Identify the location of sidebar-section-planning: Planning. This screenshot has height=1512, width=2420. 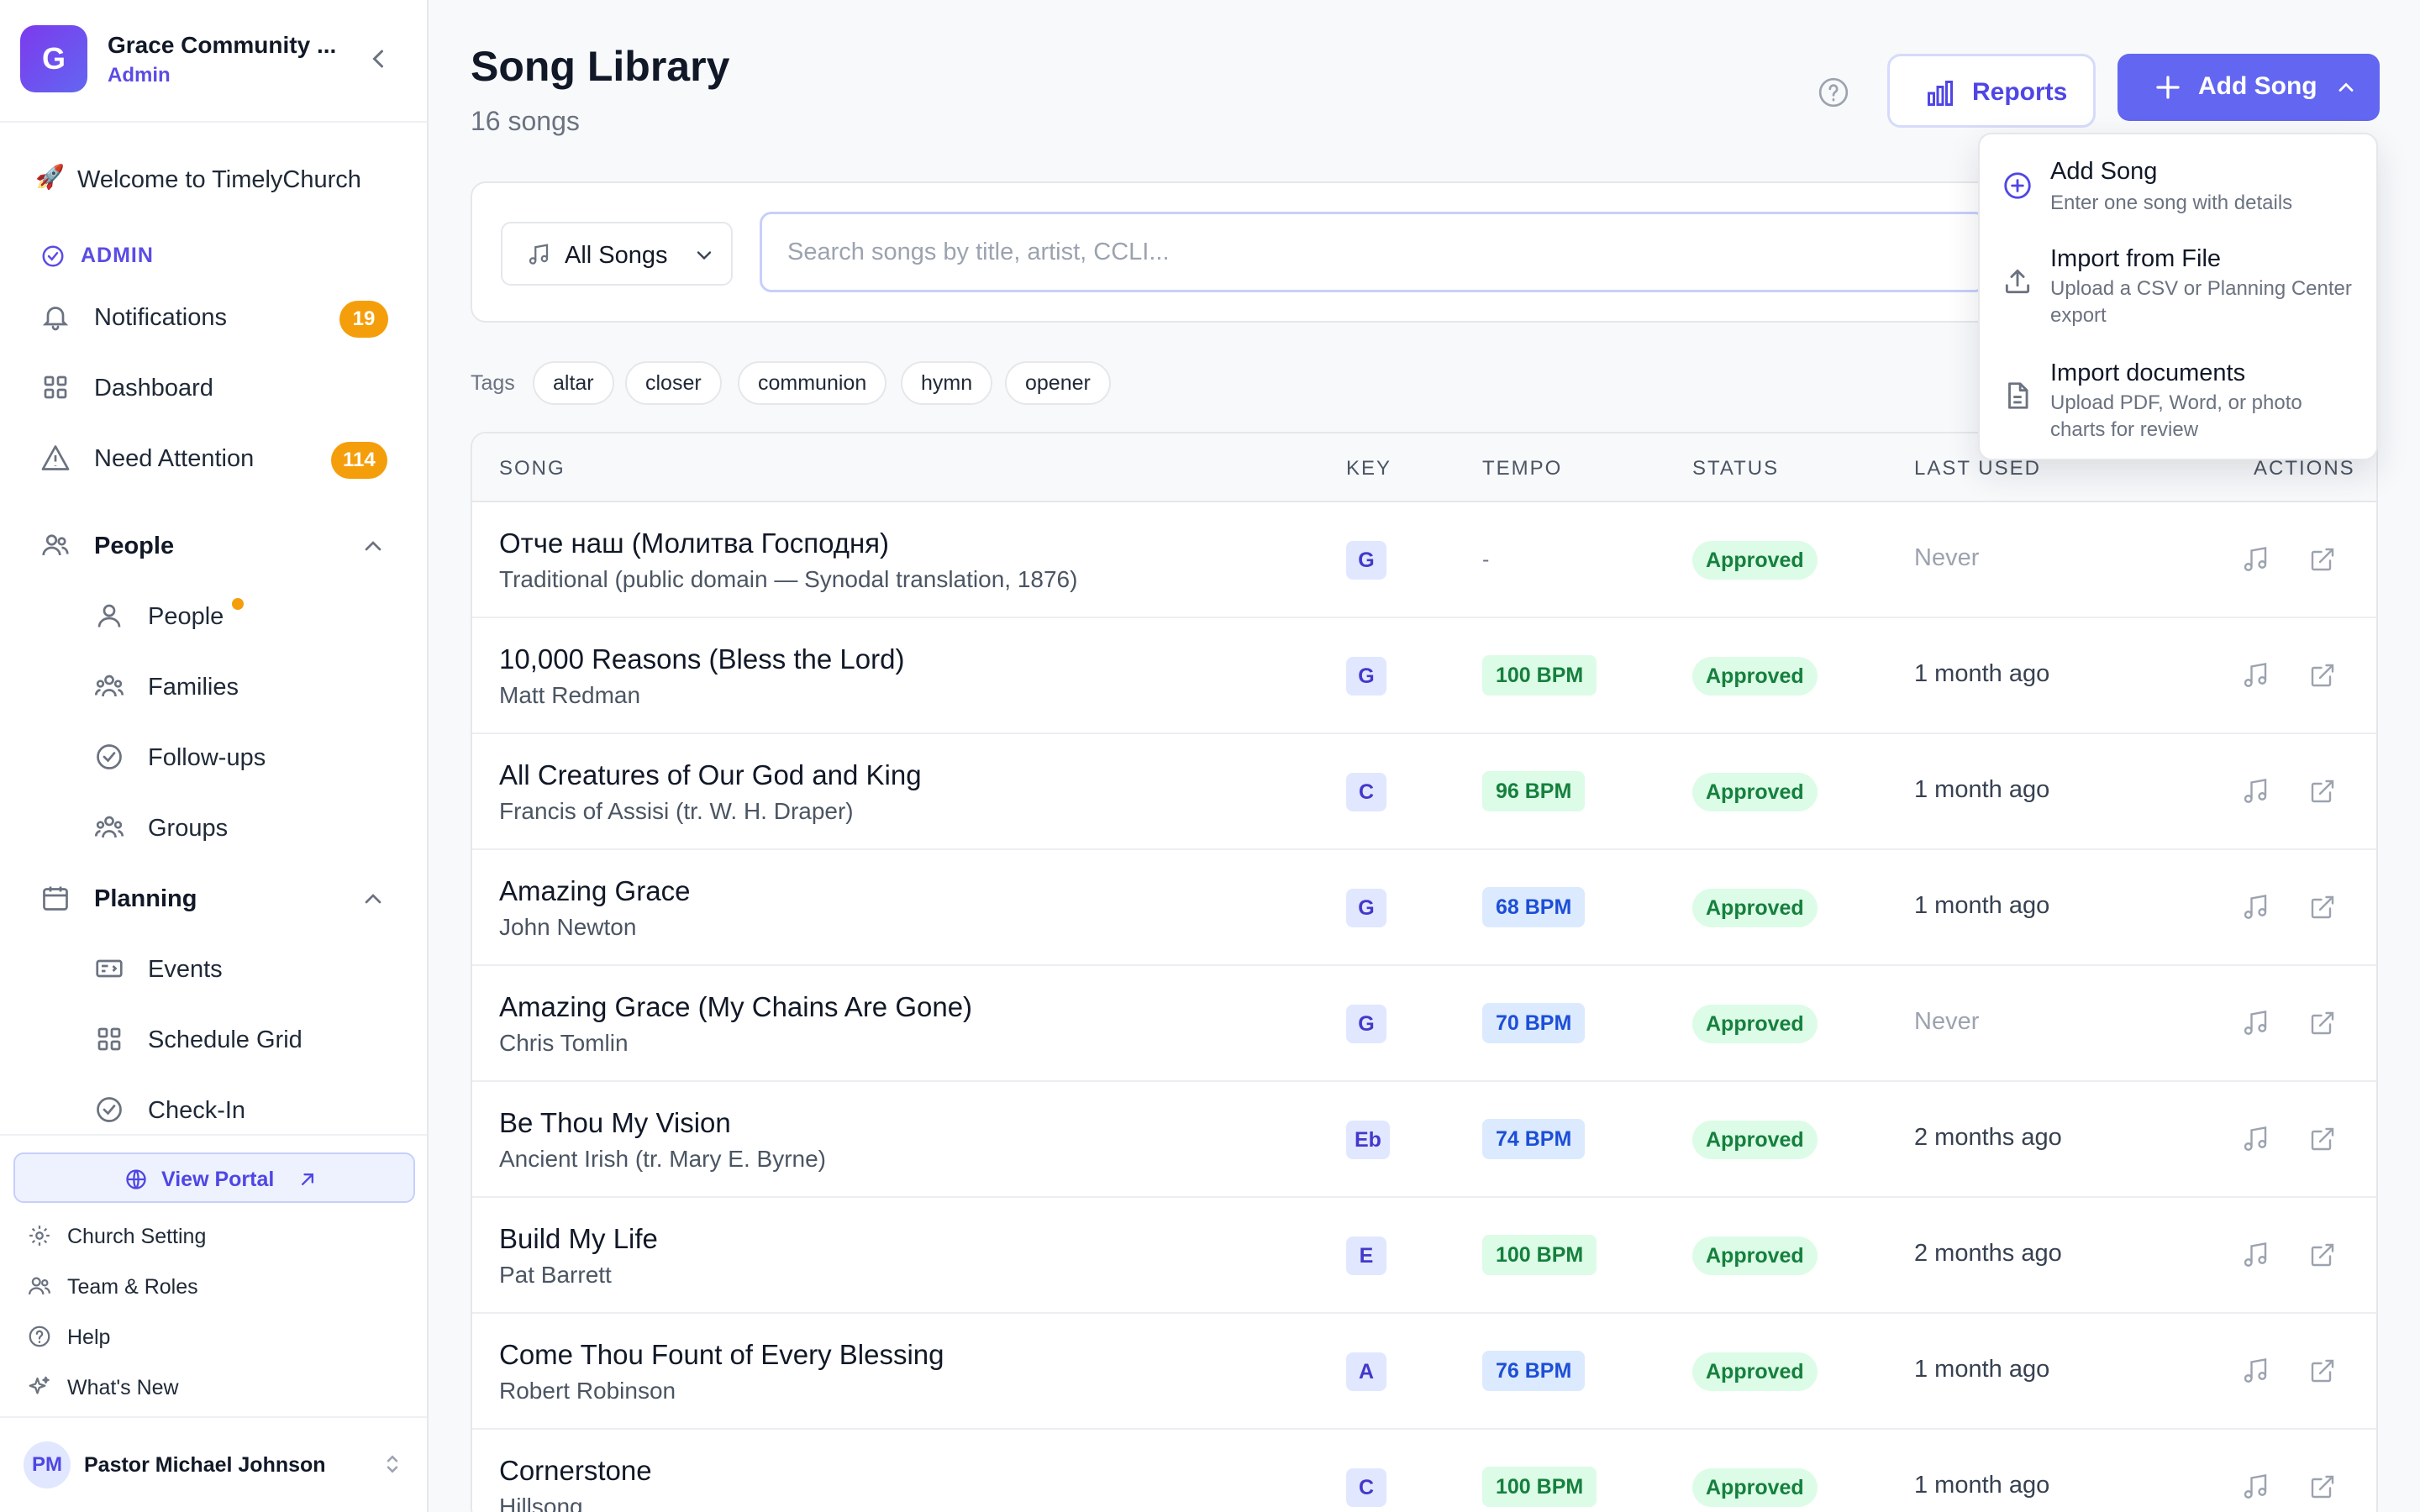
(214, 898).